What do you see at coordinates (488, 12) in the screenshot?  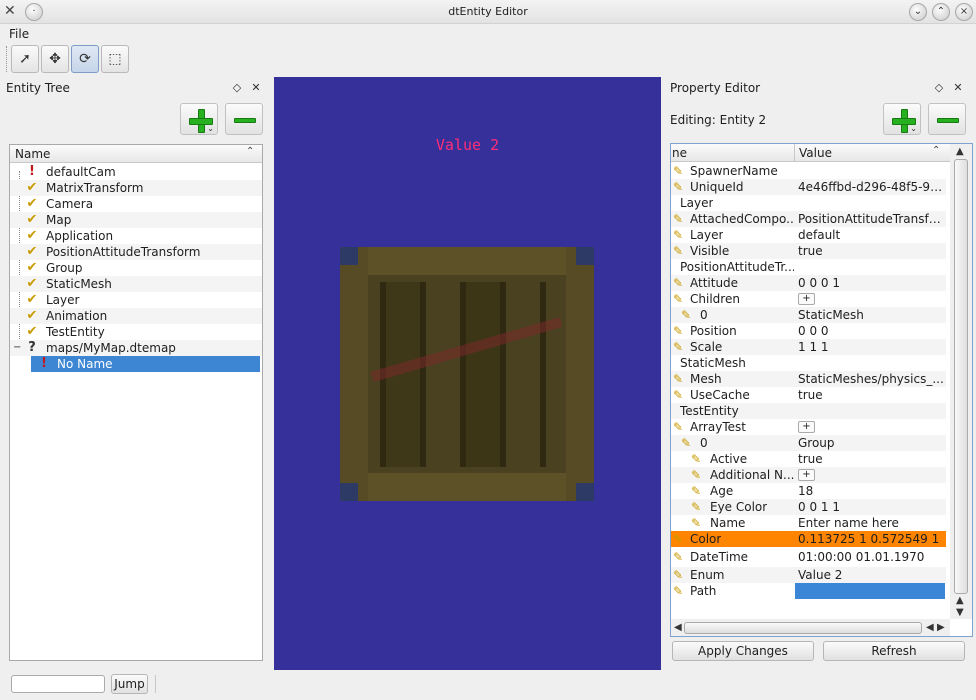 I see `title-bar: ✕ · dtEntity Editor ⌄ ⌃ ×` at bounding box center [488, 12].